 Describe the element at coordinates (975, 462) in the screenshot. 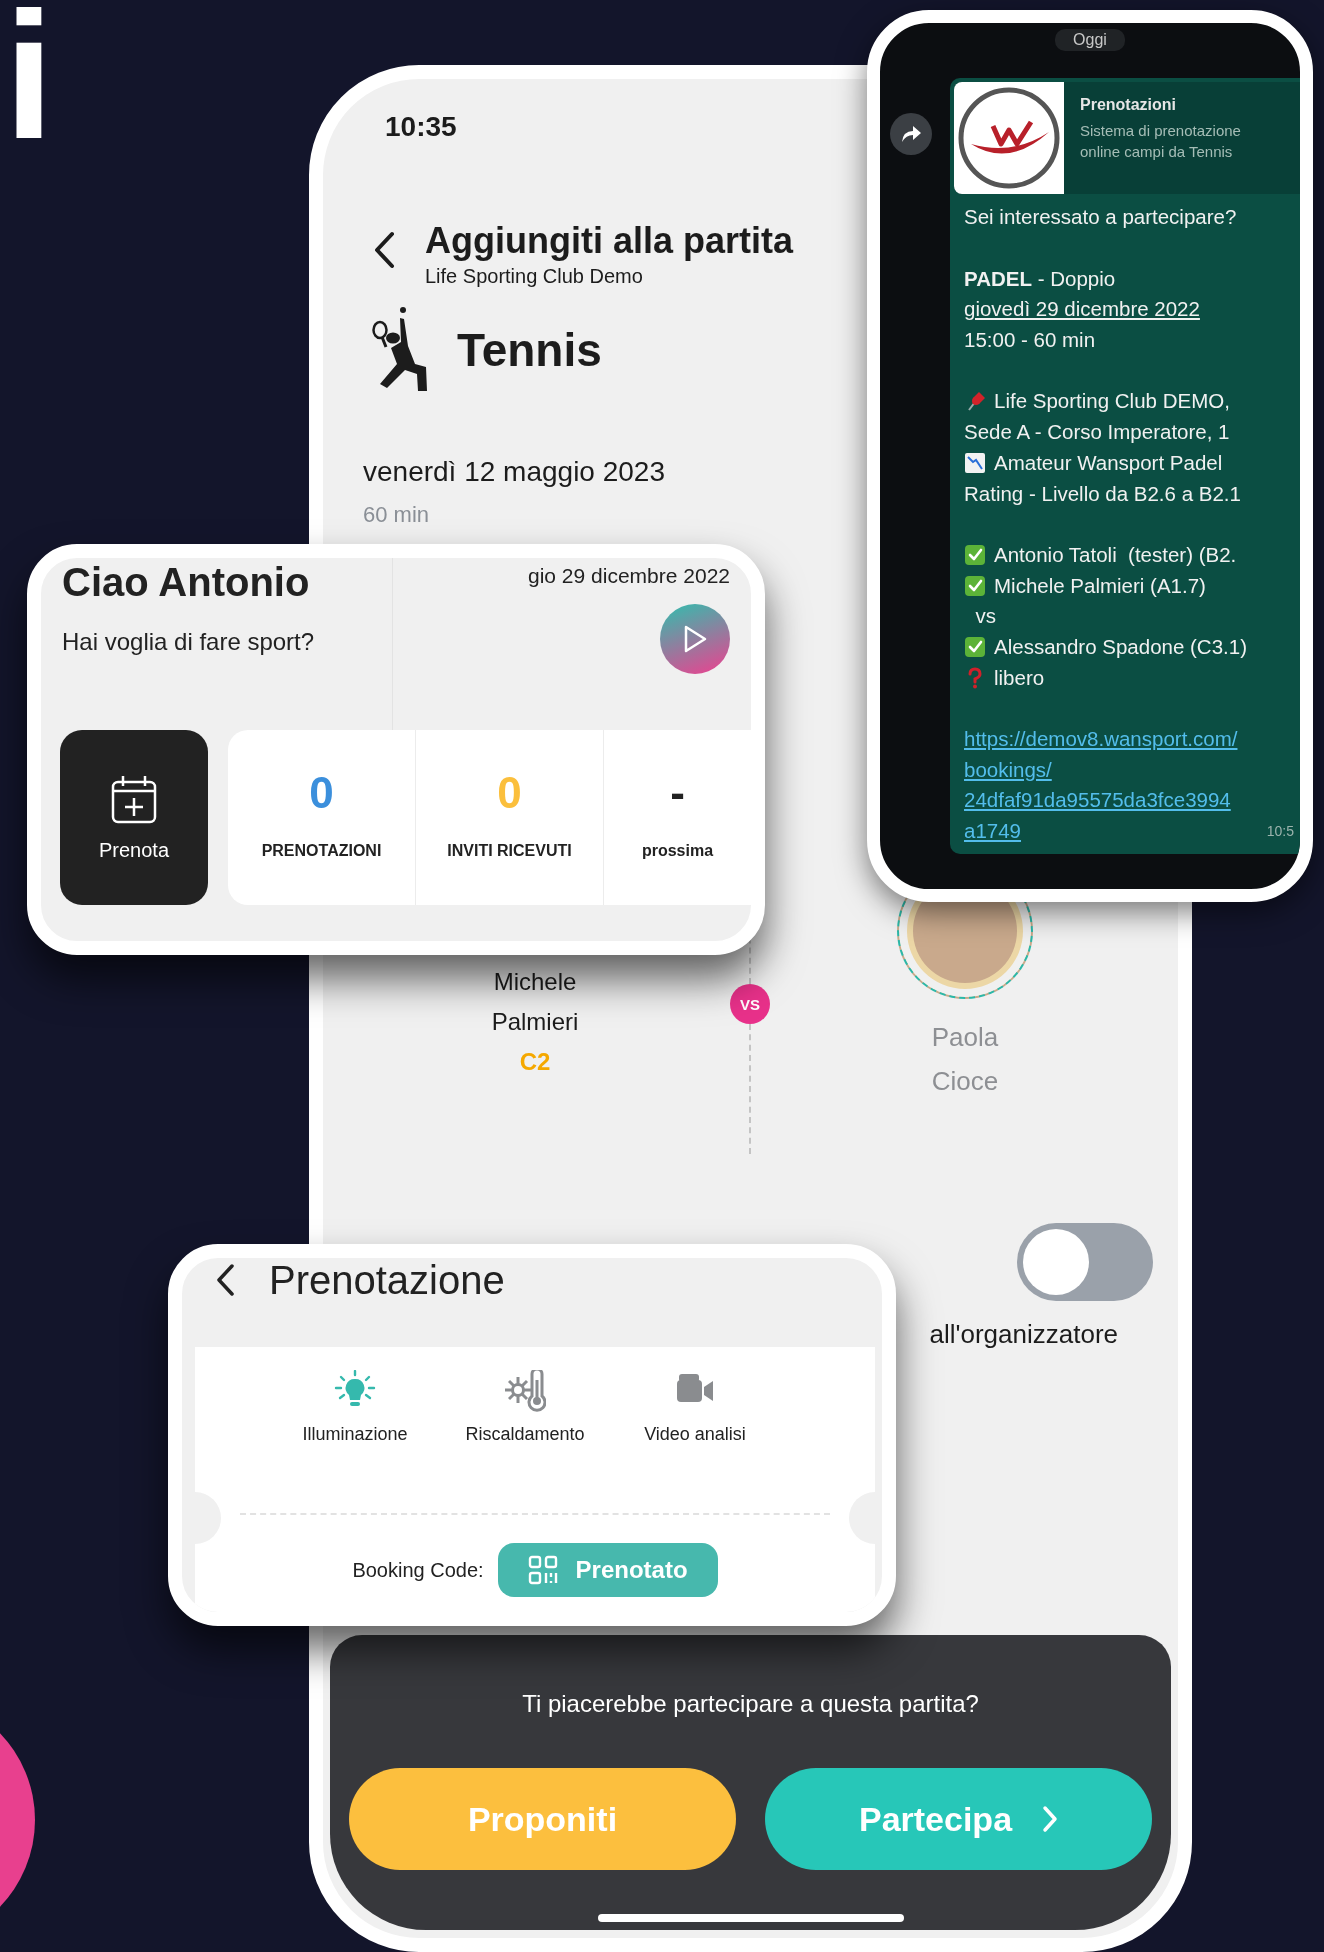

I see `chart-down-icon` at that location.